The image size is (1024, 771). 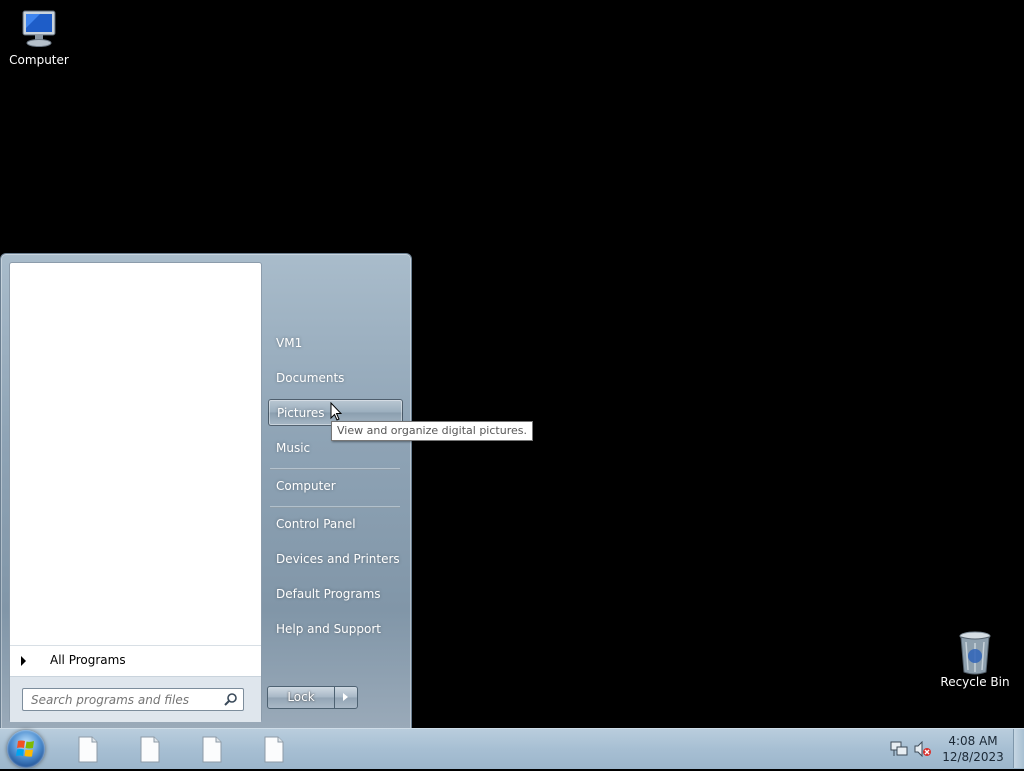 I want to click on mouse-cursor-icon, so click(x=336, y=411).